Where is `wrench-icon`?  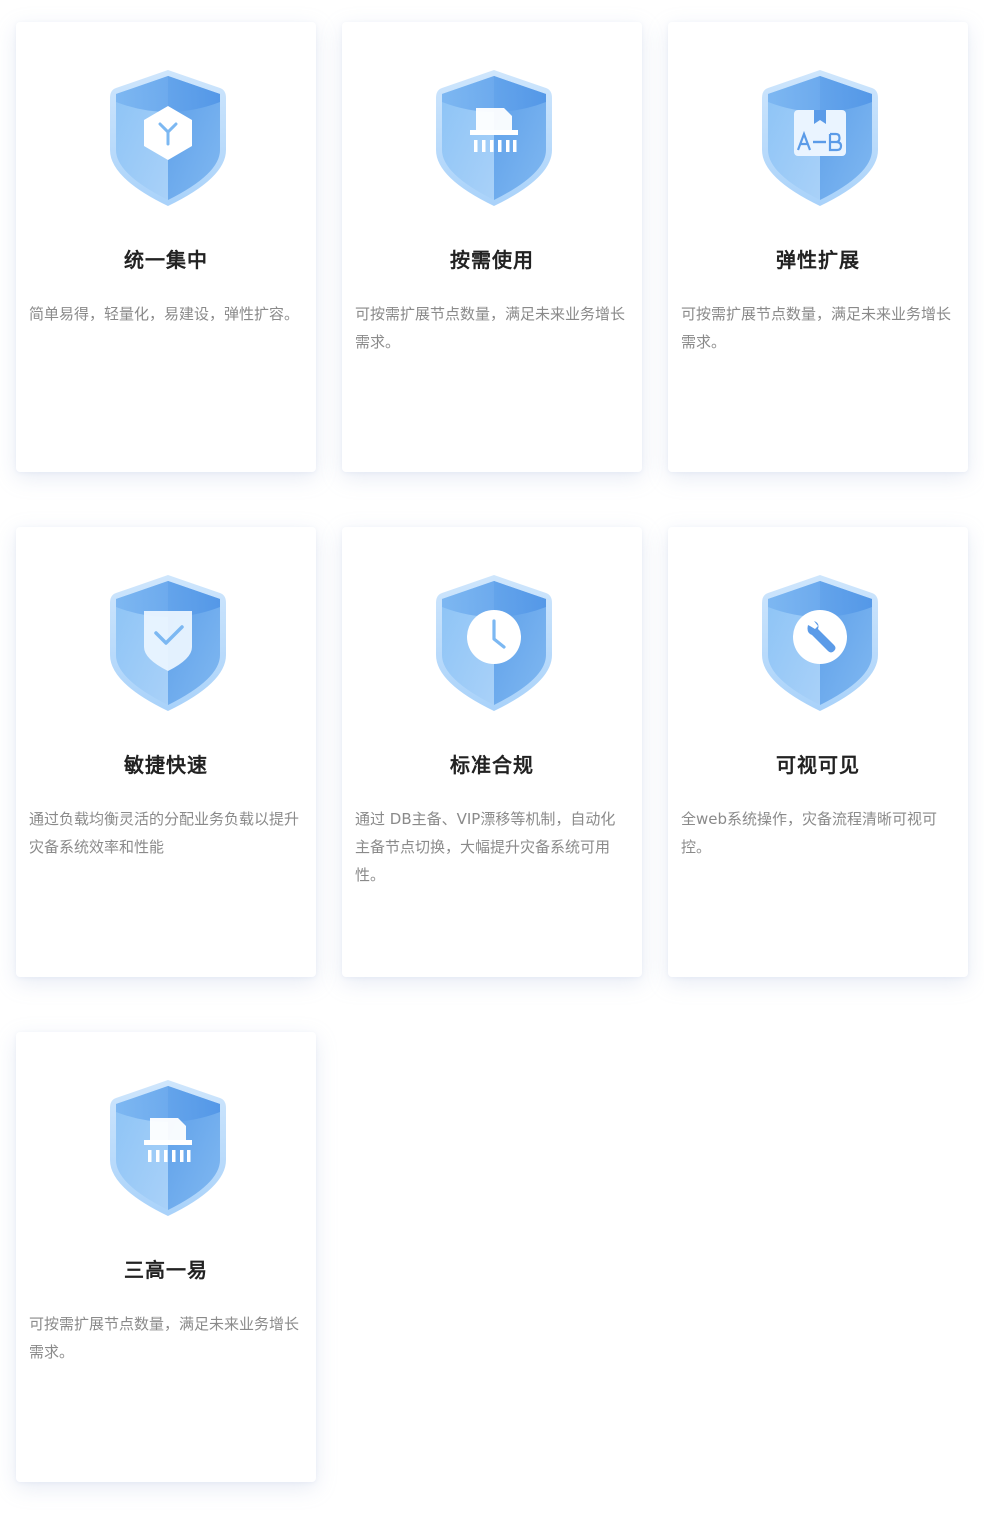
wrench-icon is located at coordinates (820, 643).